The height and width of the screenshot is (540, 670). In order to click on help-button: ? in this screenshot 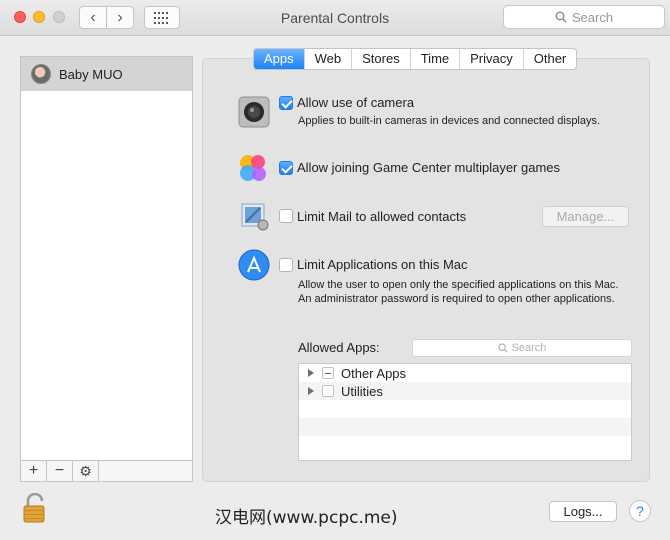, I will do `click(640, 511)`.